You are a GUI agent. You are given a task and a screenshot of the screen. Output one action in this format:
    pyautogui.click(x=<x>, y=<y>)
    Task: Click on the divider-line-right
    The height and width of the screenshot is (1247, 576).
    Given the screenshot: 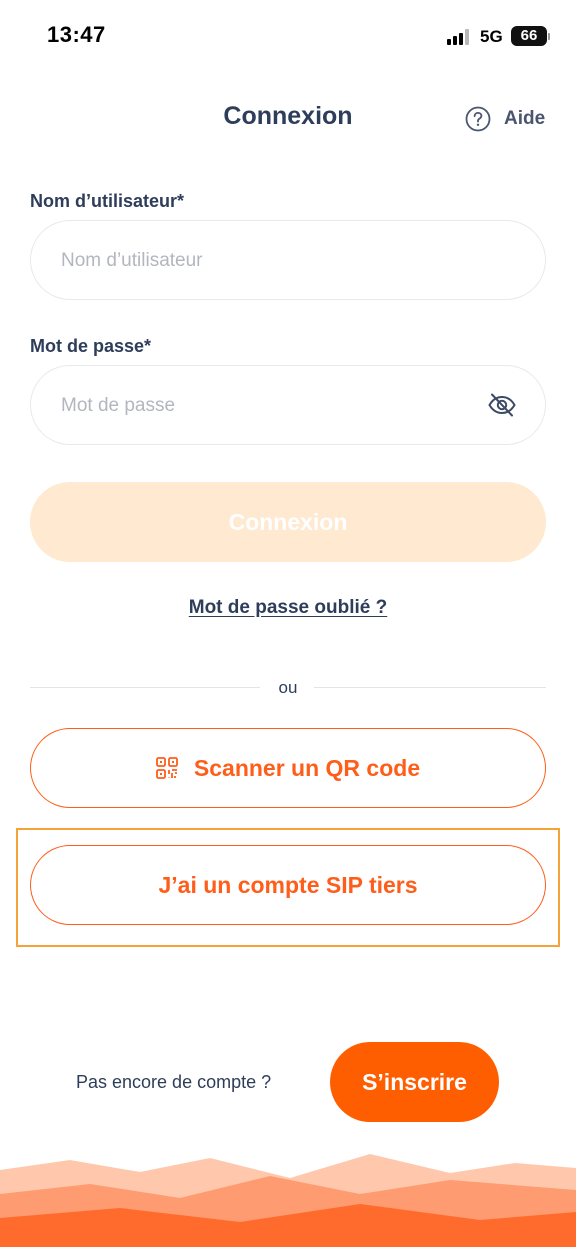 What is the action you would take?
    pyautogui.click(x=430, y=687)
    